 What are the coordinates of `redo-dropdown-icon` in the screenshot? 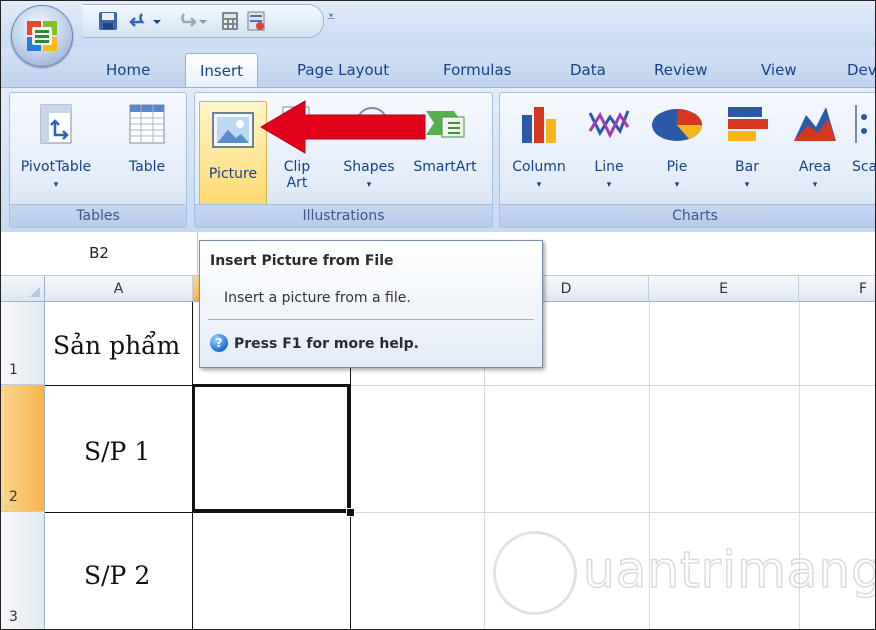 It's located at (203, 21).